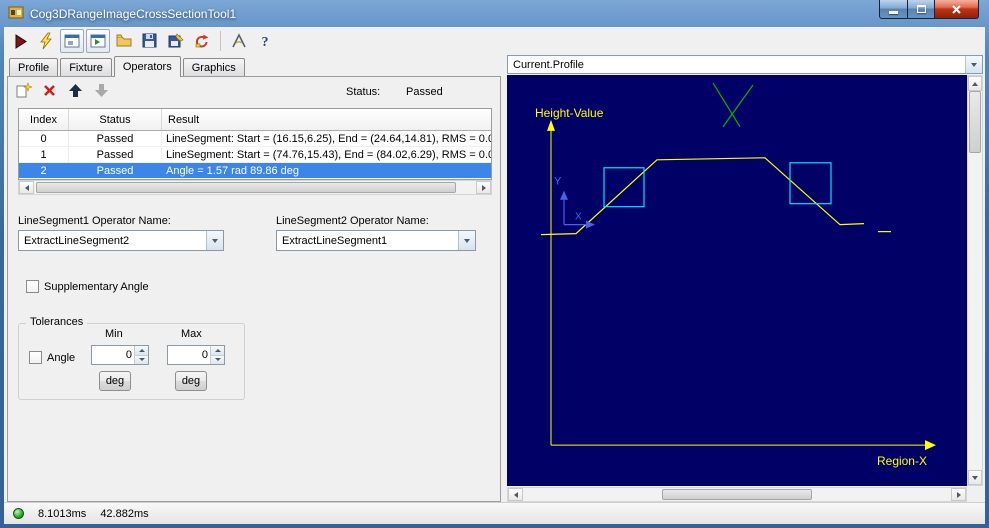 This screenshot has height=528, width=989. I want to click on close-button, so click(957, 9).